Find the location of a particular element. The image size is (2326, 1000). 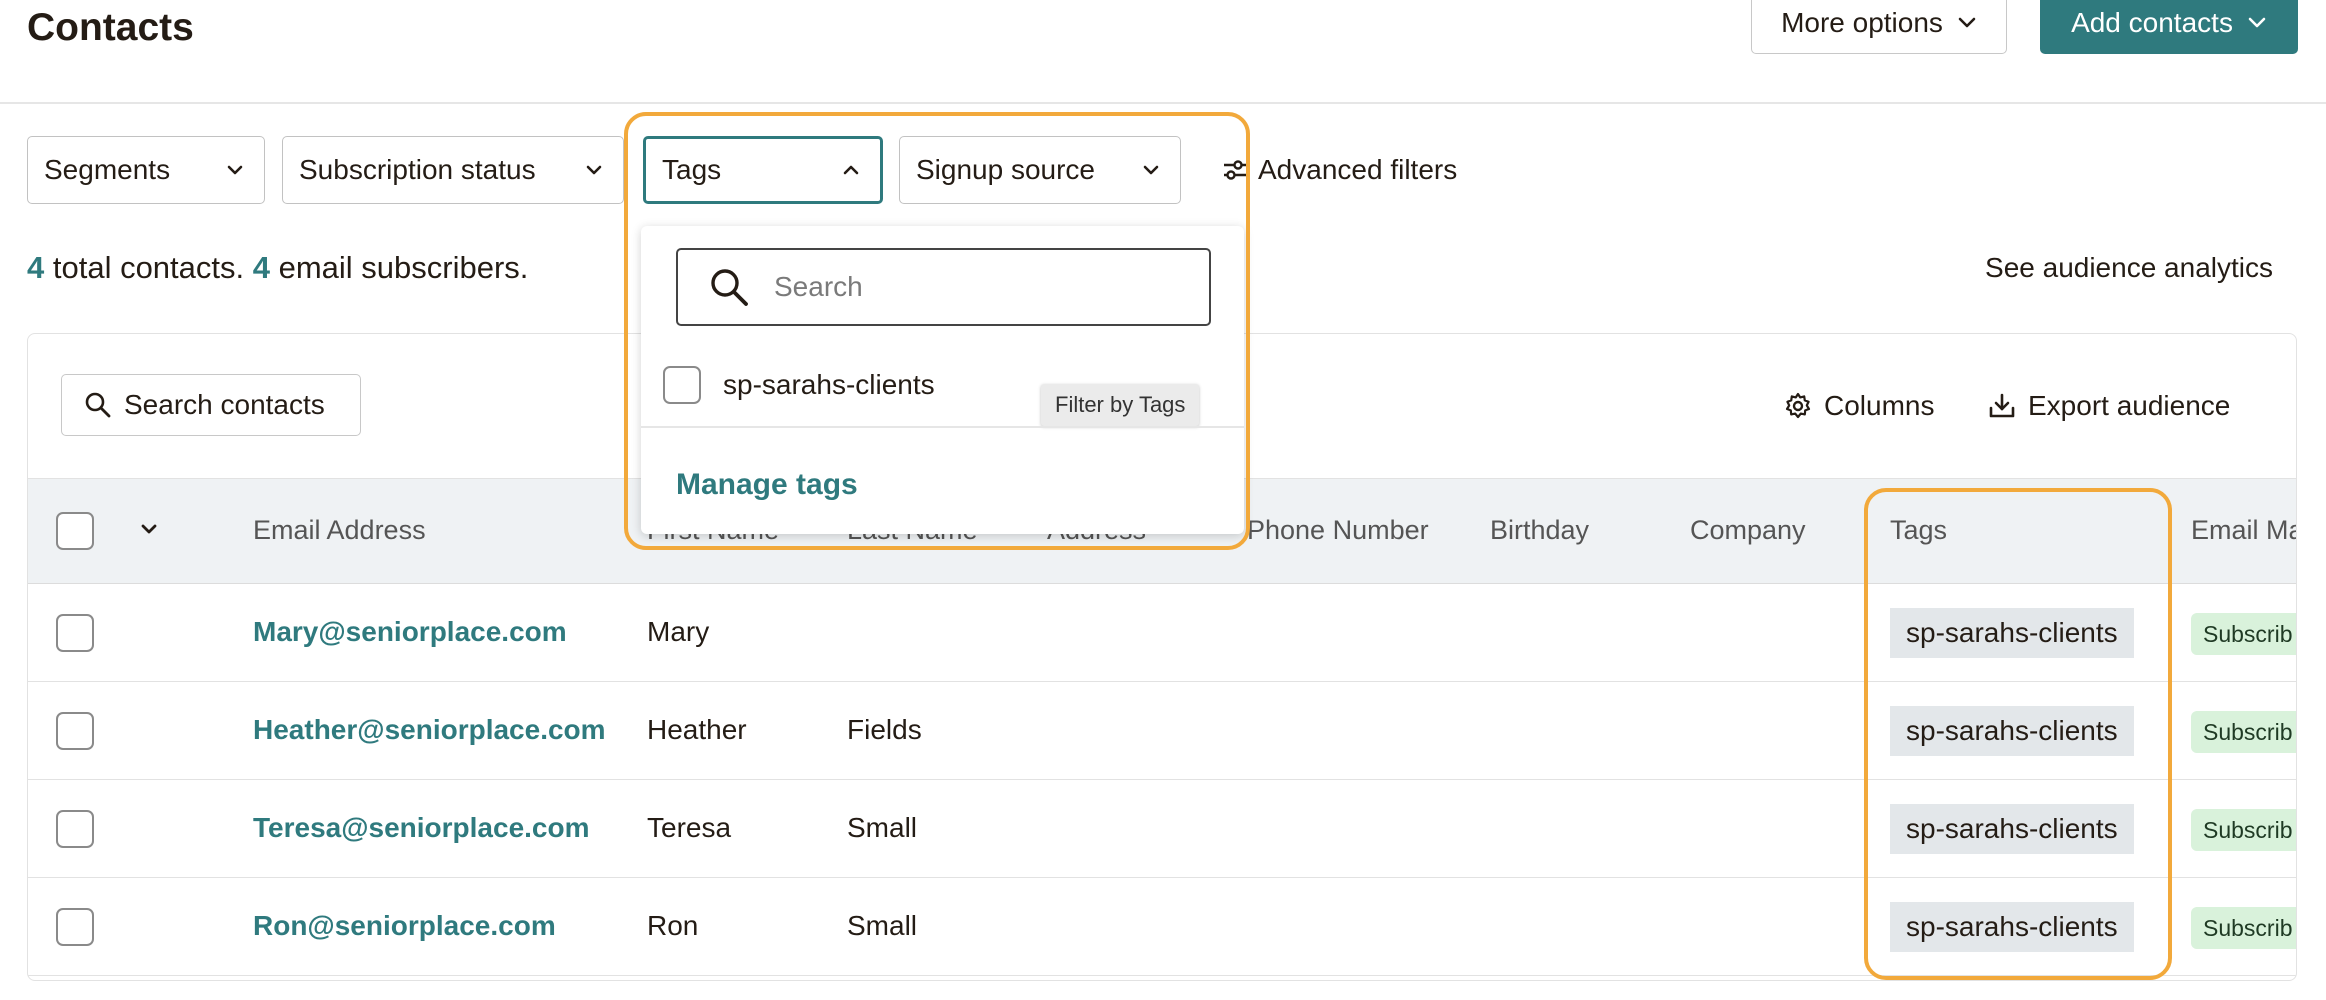

select-all-checkbox is located at coordinates (75, 531).